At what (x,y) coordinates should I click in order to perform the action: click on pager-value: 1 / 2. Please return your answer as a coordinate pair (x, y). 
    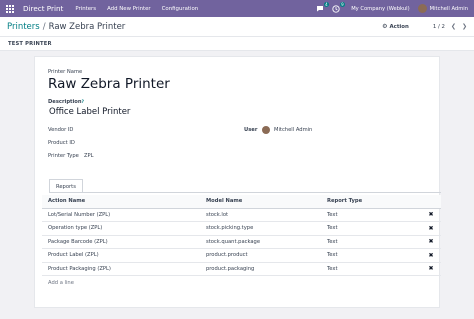
    Looking at the image, I should click on (439, 27).